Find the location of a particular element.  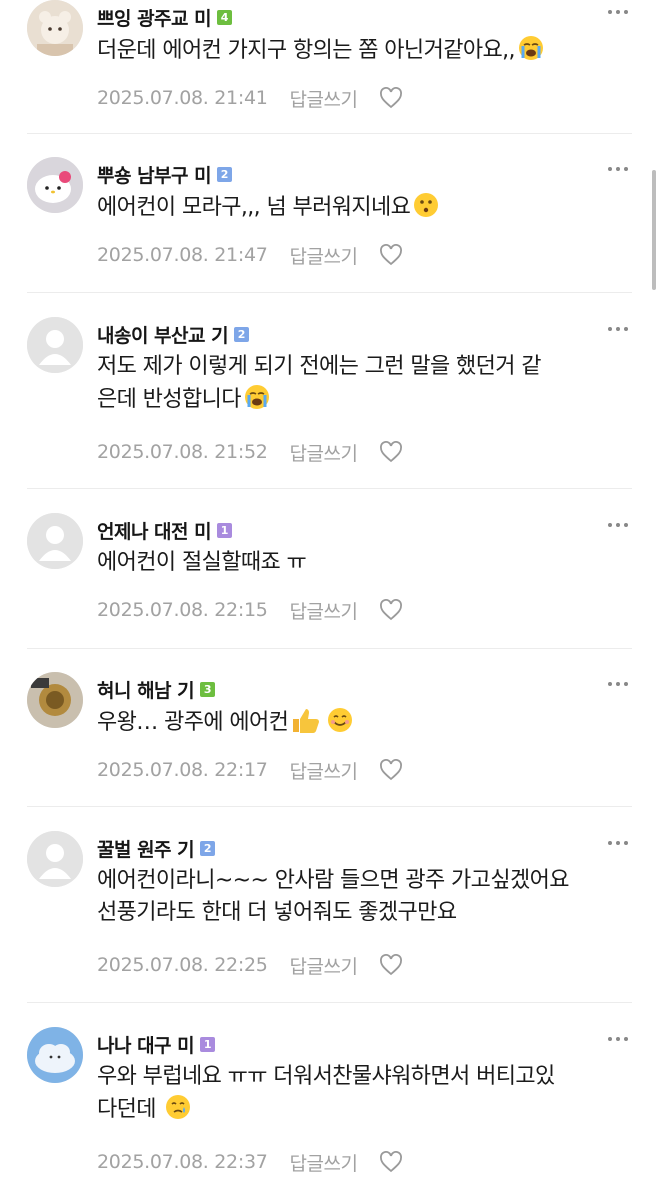

comment-header: 언제나 대전 미 1 is located at coordinates (165, 530).